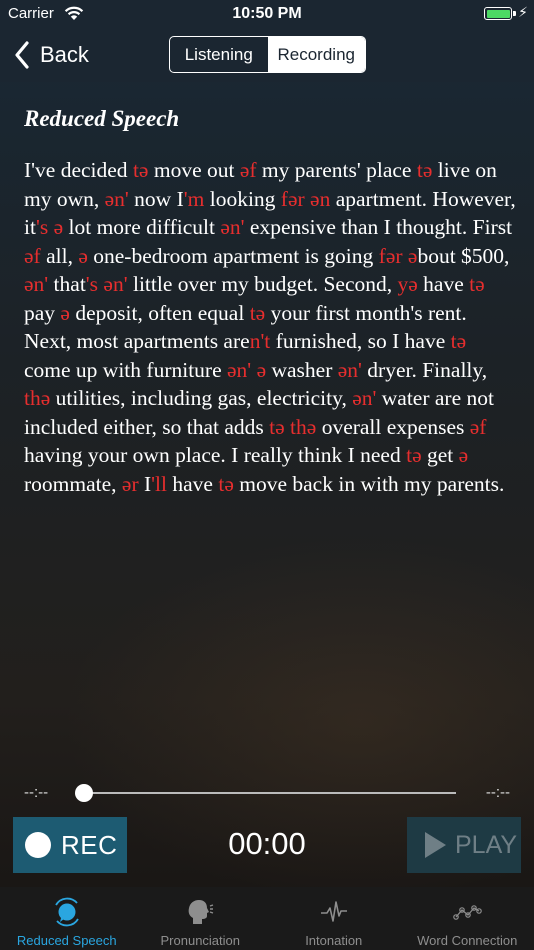  Describe the element at coordinates (49, 227) in the screenshot. I see `reduced-form: 's ə` at that location.